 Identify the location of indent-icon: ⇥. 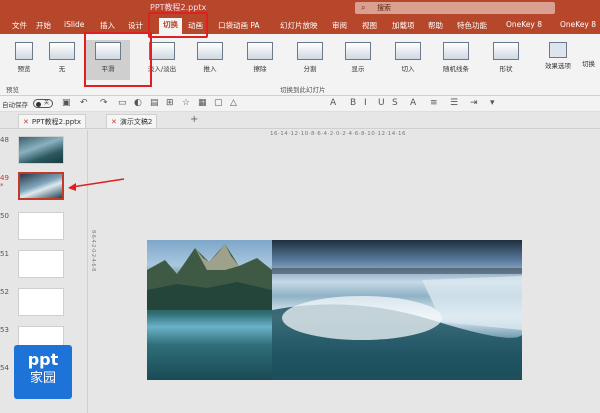
(474, 103).